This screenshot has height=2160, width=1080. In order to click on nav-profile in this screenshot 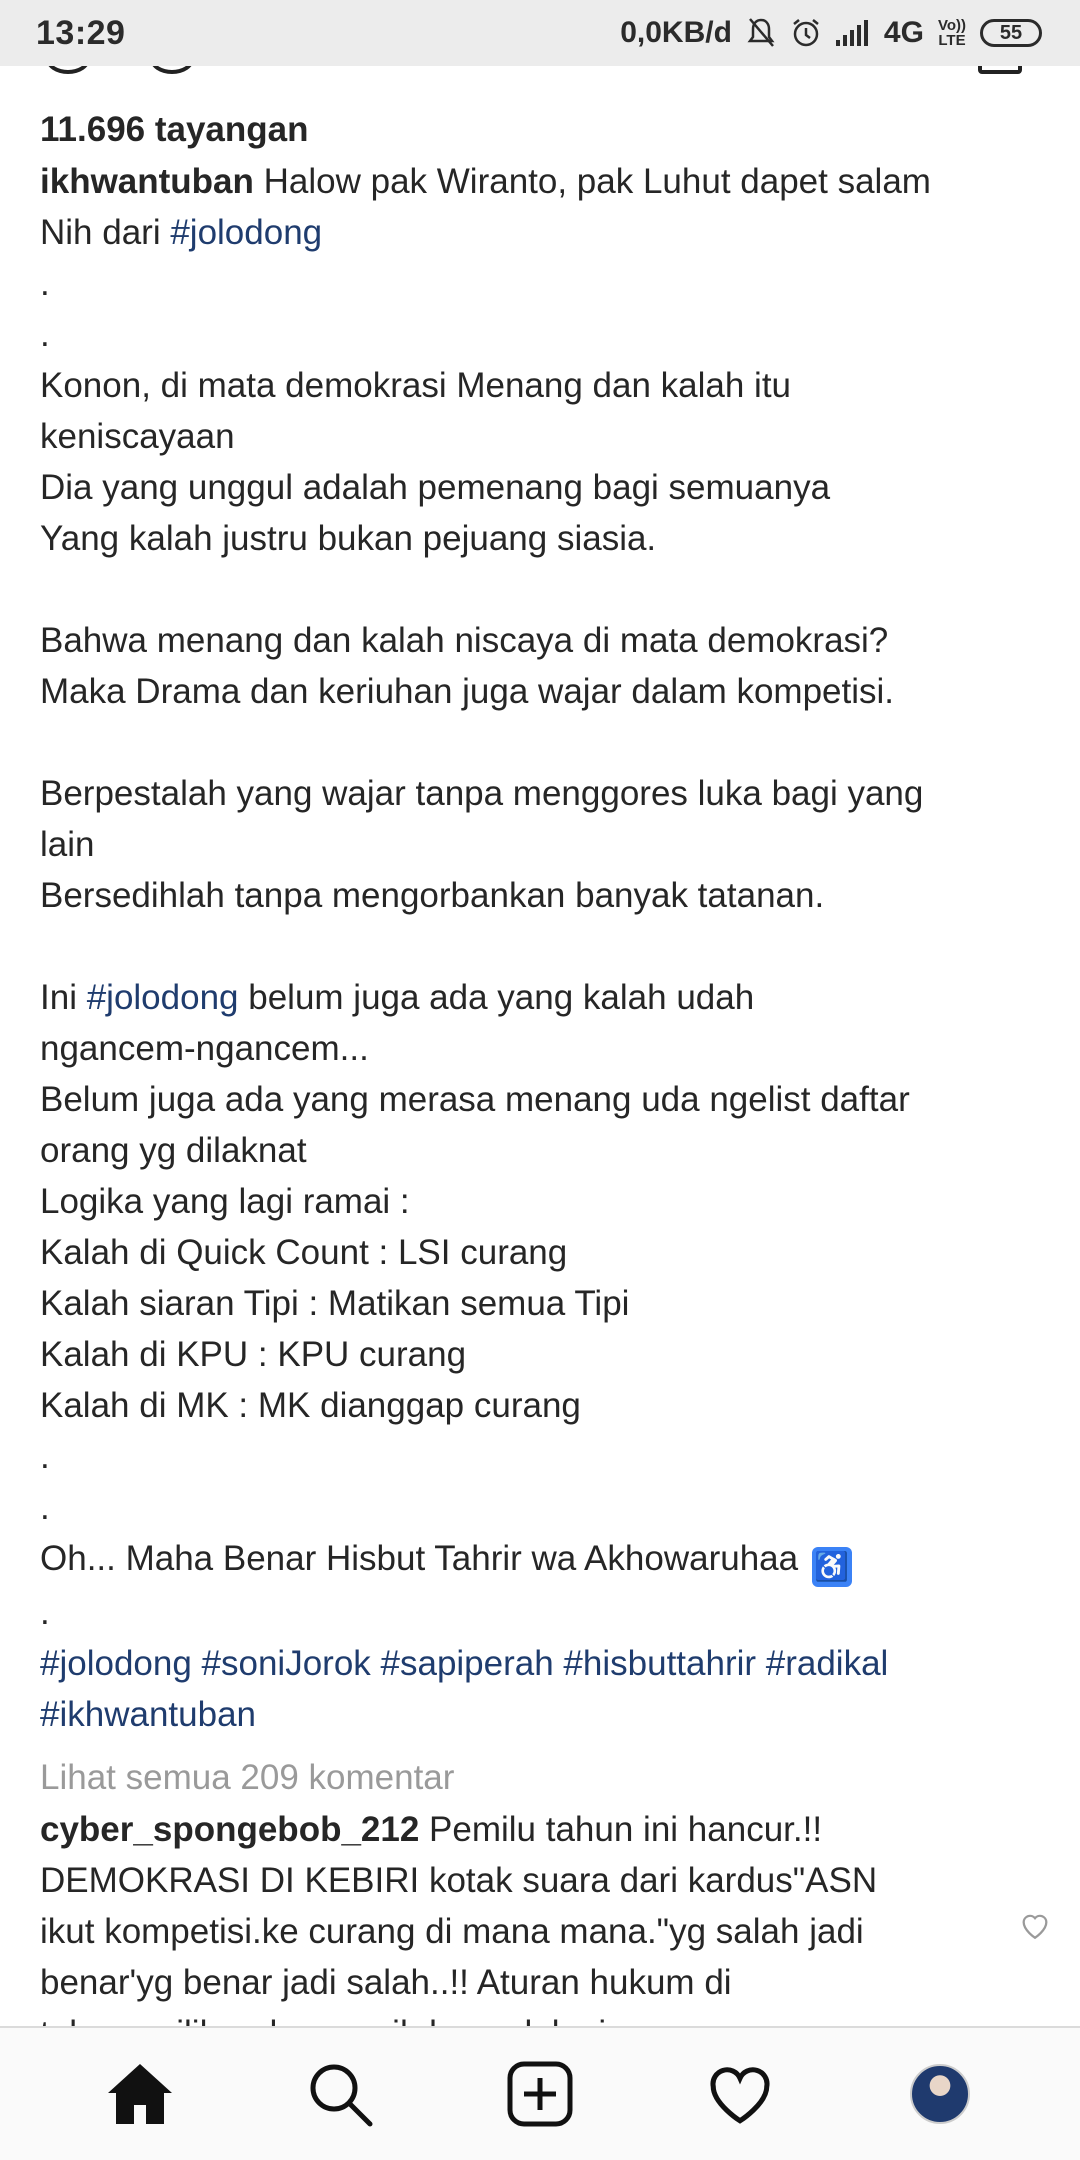, I will do `click(940, 2094)`.